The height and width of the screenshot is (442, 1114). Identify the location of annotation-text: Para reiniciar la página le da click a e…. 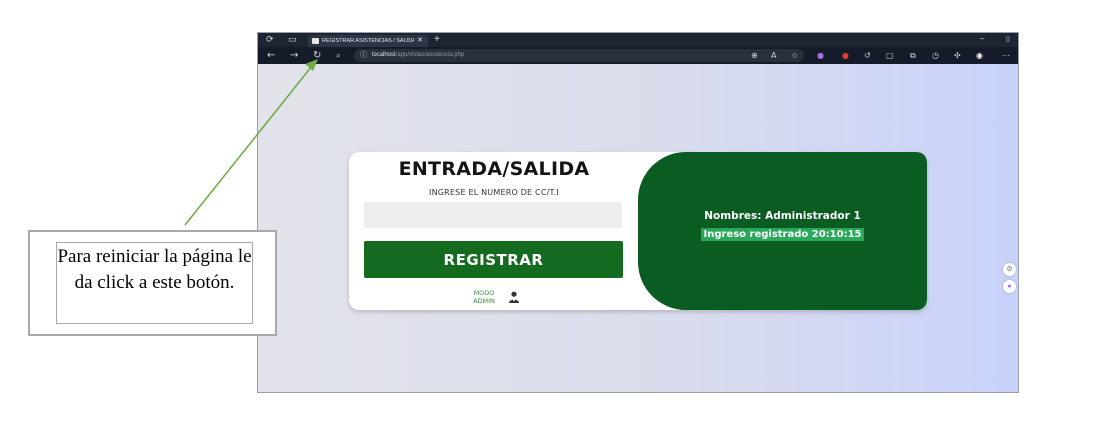
(154, 283).